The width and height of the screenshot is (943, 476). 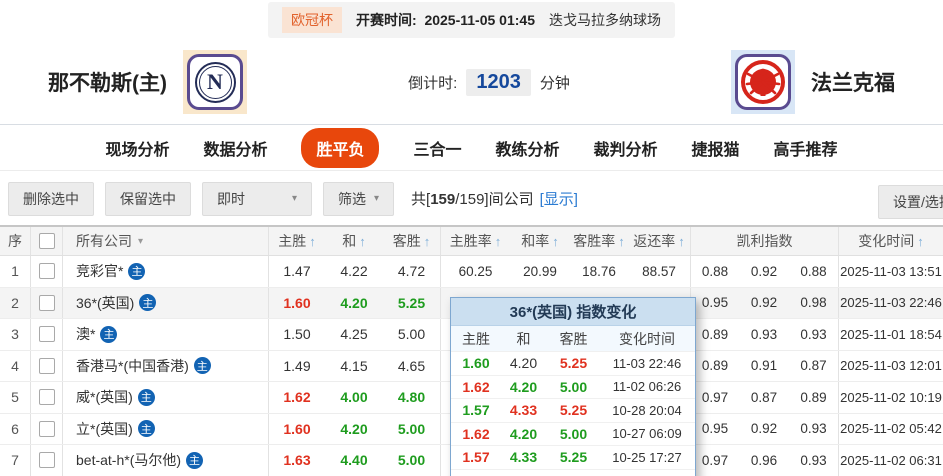 What do you see at coordinates (716, 148) in the screenshot?
I see `tab-jiebao-cat: 捷报猫` at bounding box center [716, 148].